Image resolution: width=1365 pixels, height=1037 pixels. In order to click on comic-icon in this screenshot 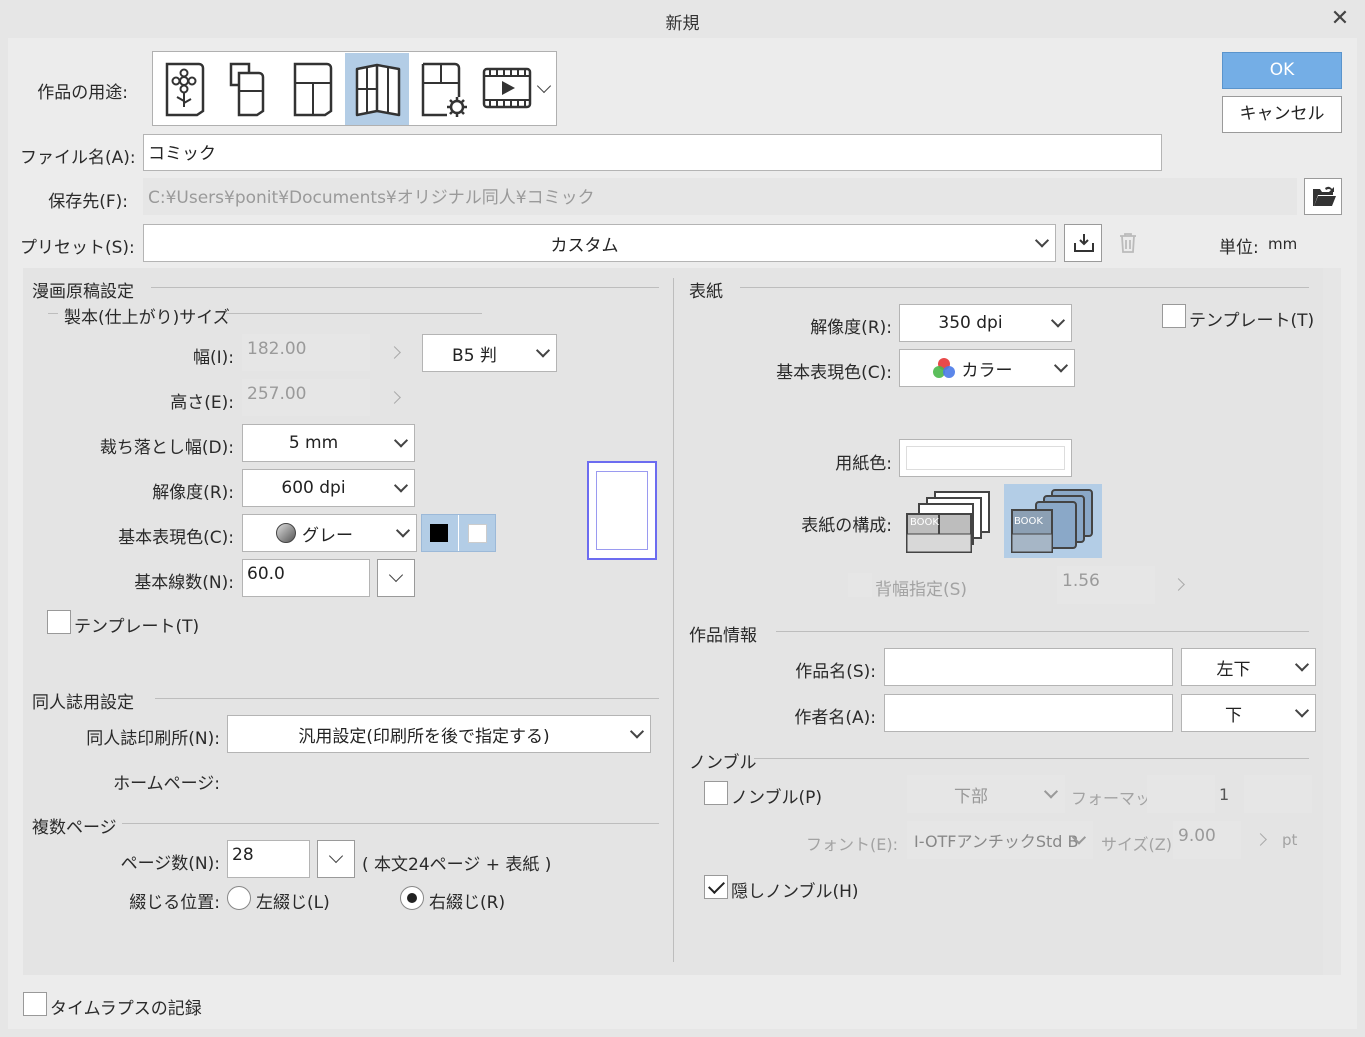, I will do `click(313, 89)`.